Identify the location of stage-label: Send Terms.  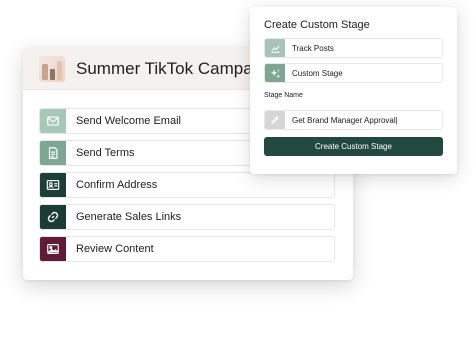
(105, 153).